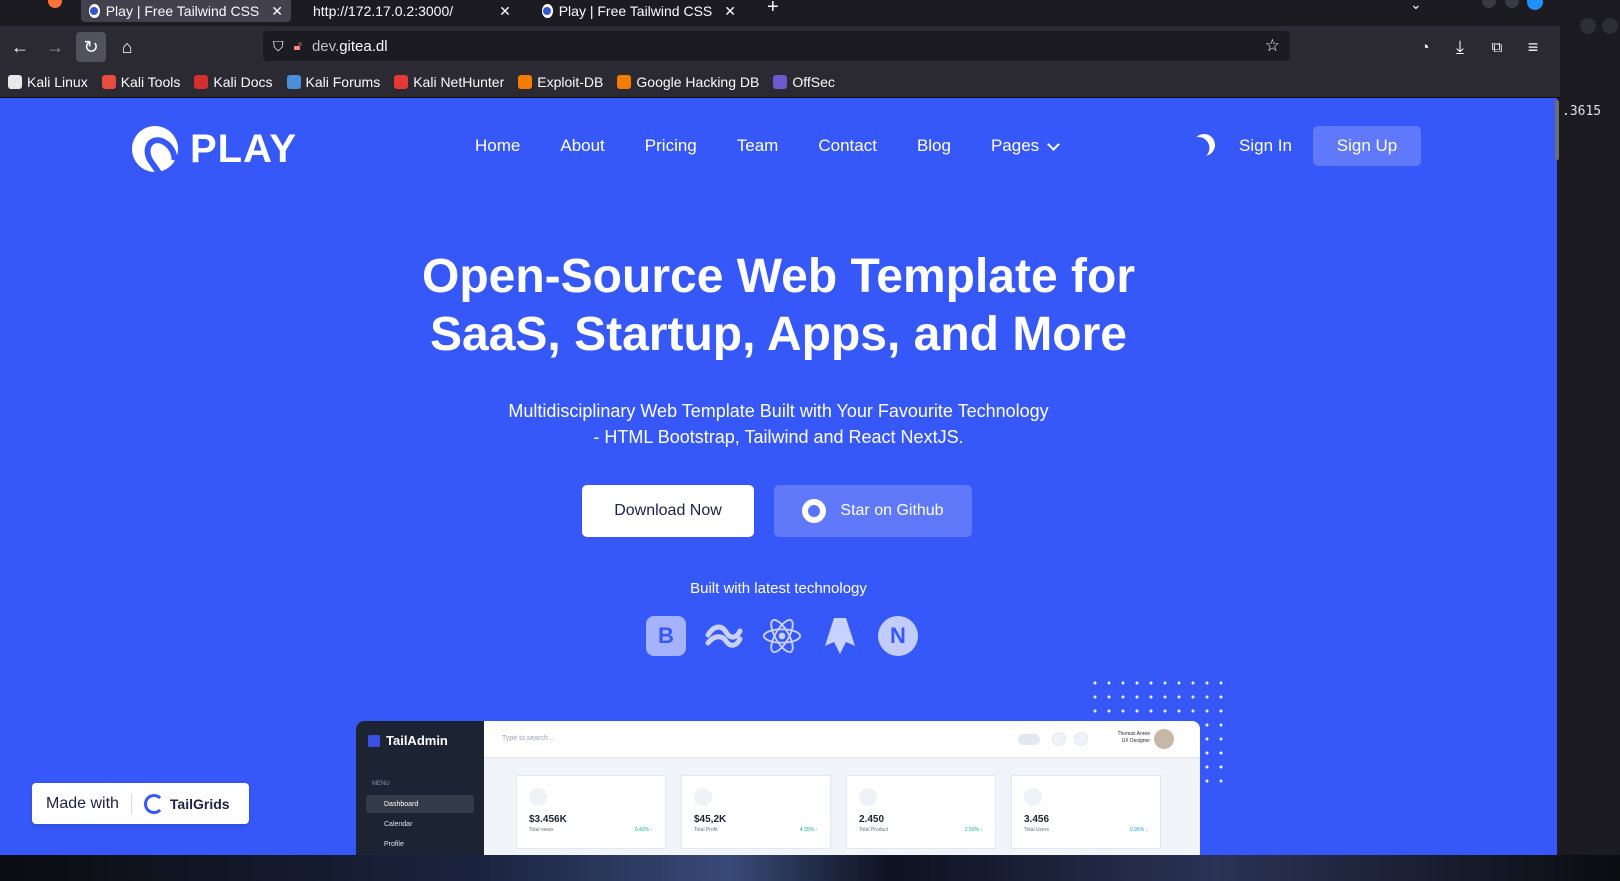 The height and width of the screenshot is (881, 1620). I want to click on stat-change: 0.43% ↑, so click(643, 830).